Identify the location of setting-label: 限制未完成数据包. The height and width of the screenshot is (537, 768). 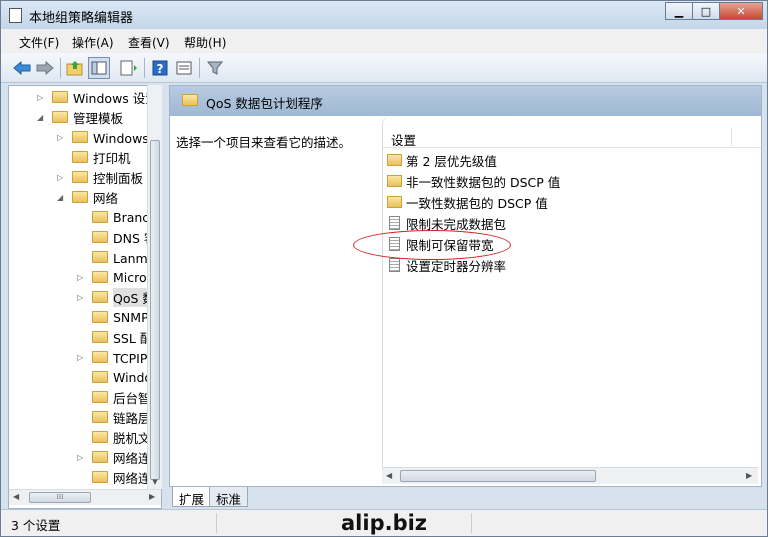
(456, 224).